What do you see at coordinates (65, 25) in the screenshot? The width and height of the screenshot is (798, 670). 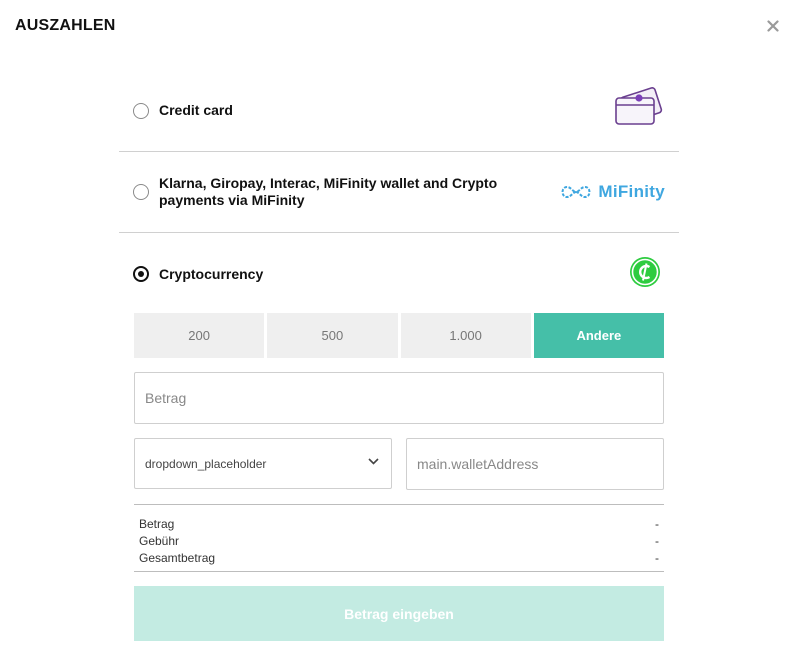 I see `modal-title: AUSZAHLEN` at bounding box center [65, 25].